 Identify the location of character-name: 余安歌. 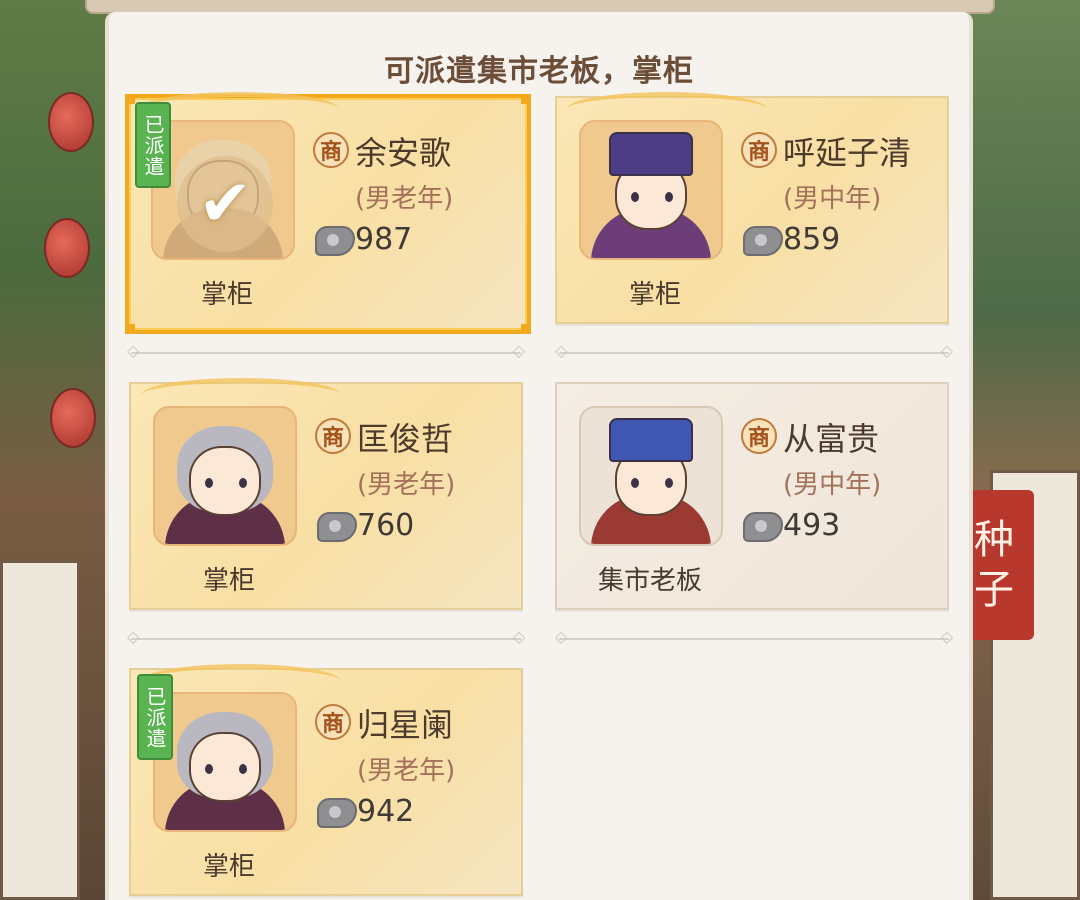
(403, 153).